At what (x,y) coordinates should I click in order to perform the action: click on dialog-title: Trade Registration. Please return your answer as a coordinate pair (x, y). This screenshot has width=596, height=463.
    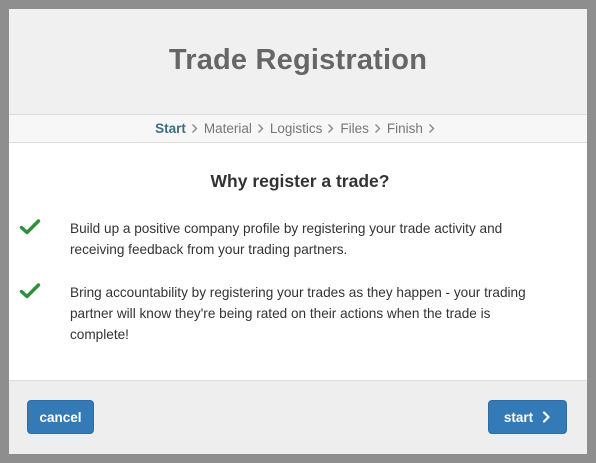
    Looking at the image, I should click on (298, 60).